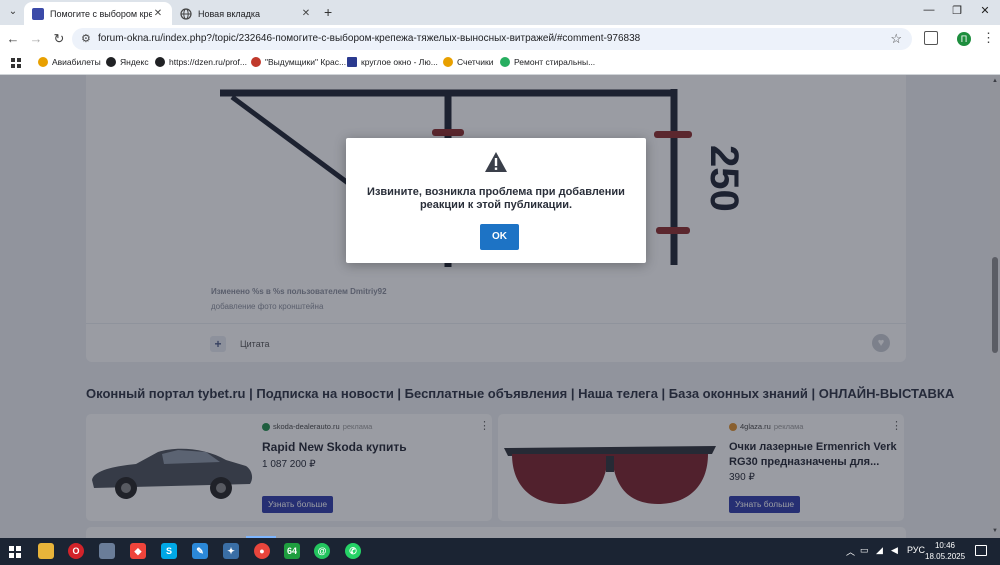  What do you see at coordinates (43, 62) in the screenshot?
I see `plane-icon` at bounding box center [43, 62].